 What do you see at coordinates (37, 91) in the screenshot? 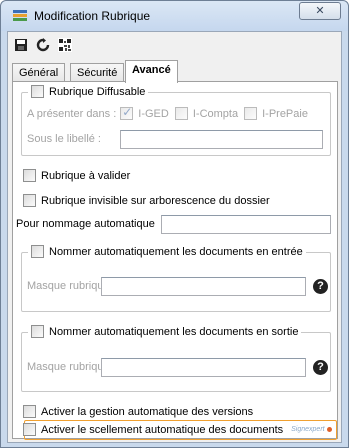
I see `diffusable-checkbox` at bounding box center [37, 91].